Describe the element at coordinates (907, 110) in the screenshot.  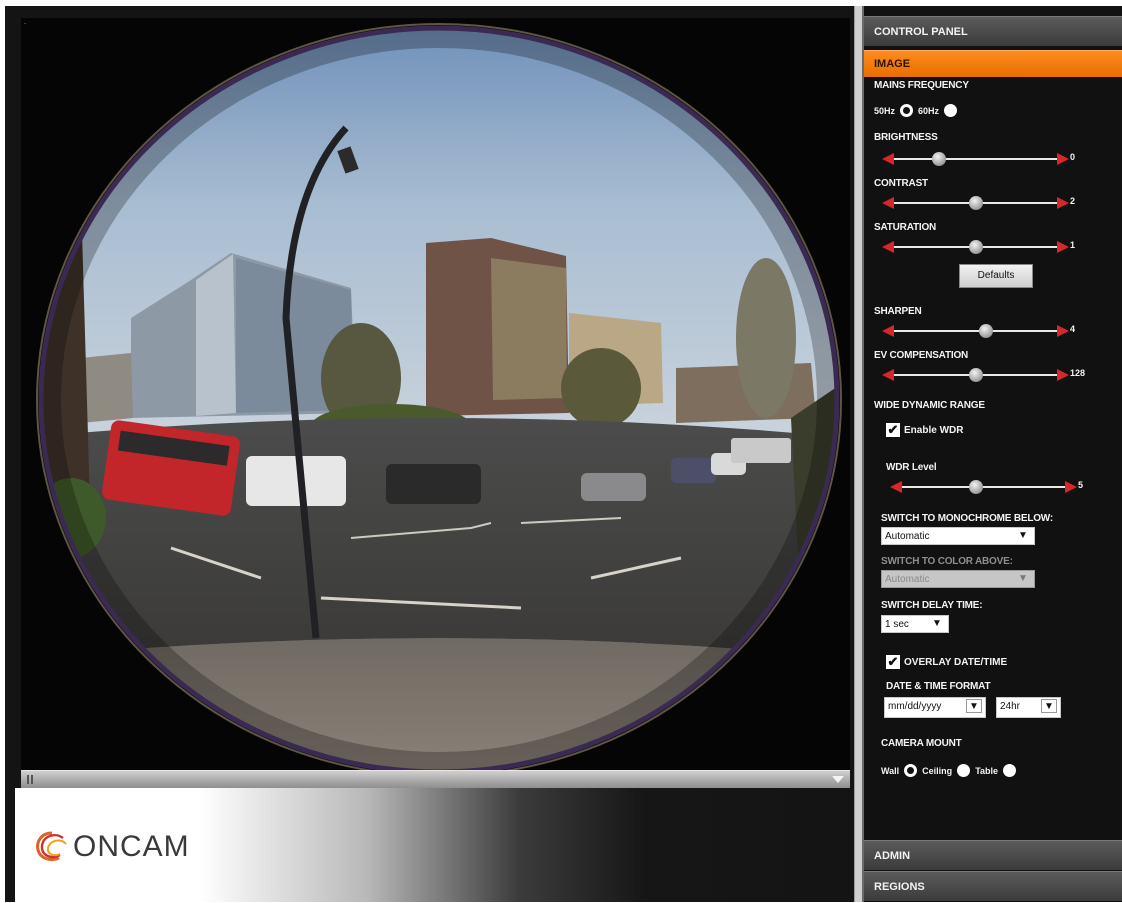
I see `radio-50hz` at that location.